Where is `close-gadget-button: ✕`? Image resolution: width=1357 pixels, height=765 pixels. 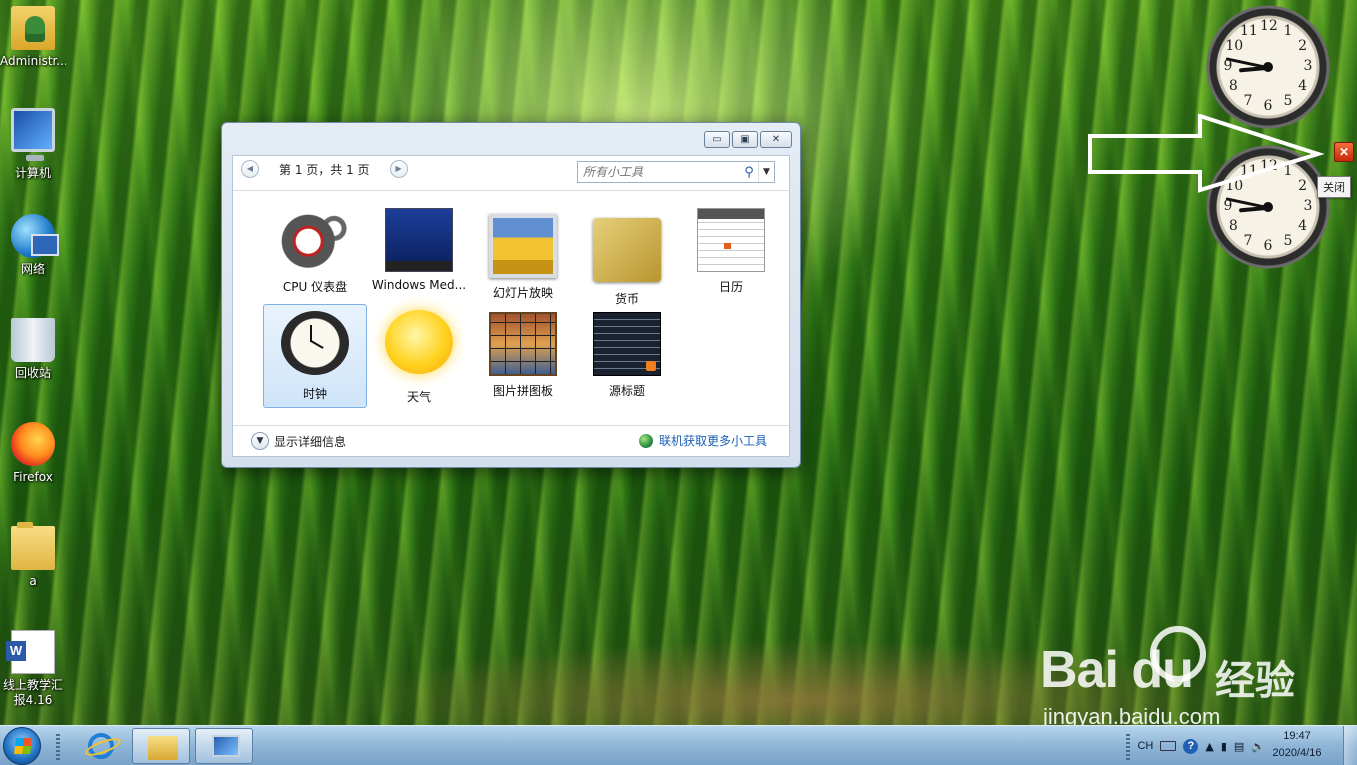 close-gadget-button: ✕ is located at coordinates (1344, 152).